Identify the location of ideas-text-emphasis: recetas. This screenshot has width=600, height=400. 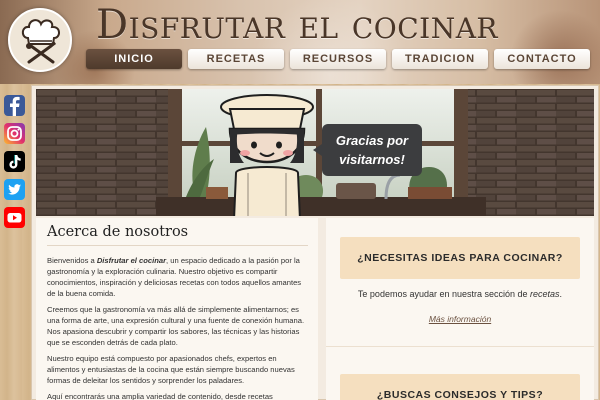
(545, 294).